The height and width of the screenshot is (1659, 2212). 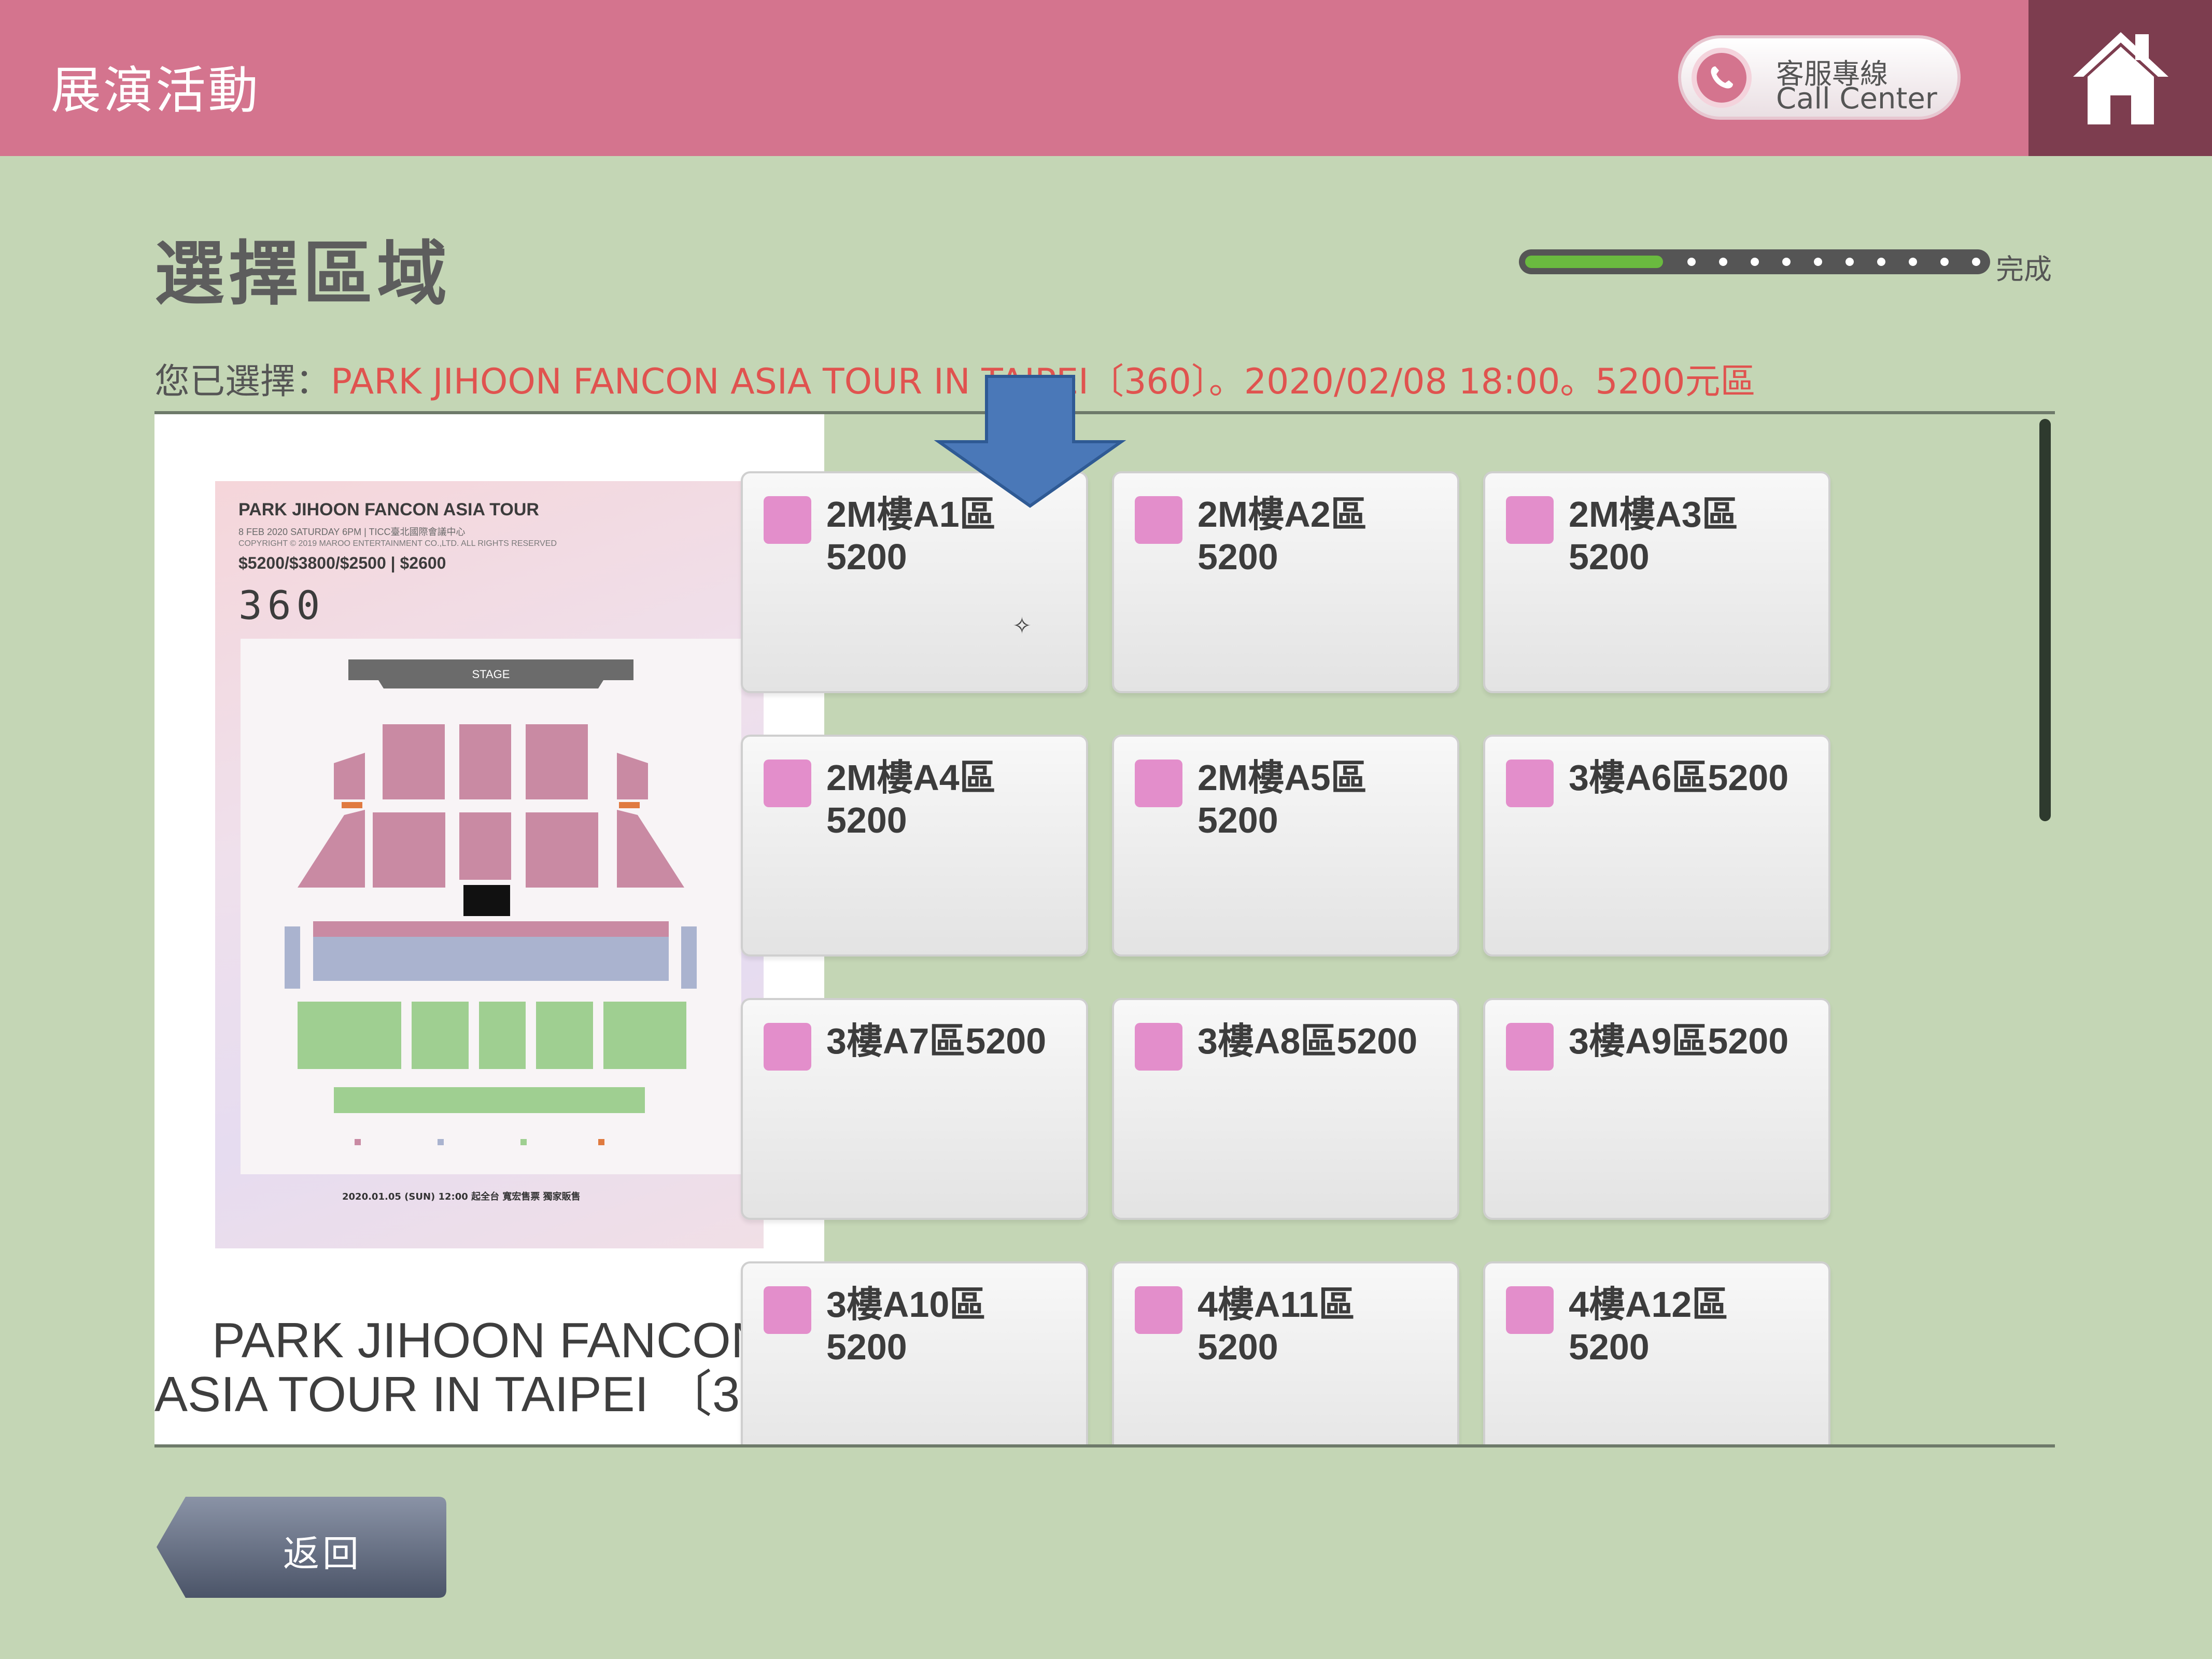 What do you see at coordinates (2024, 269) in the screenshot?
I see `progress-label: 完成` at bounding box center [2024, 269].